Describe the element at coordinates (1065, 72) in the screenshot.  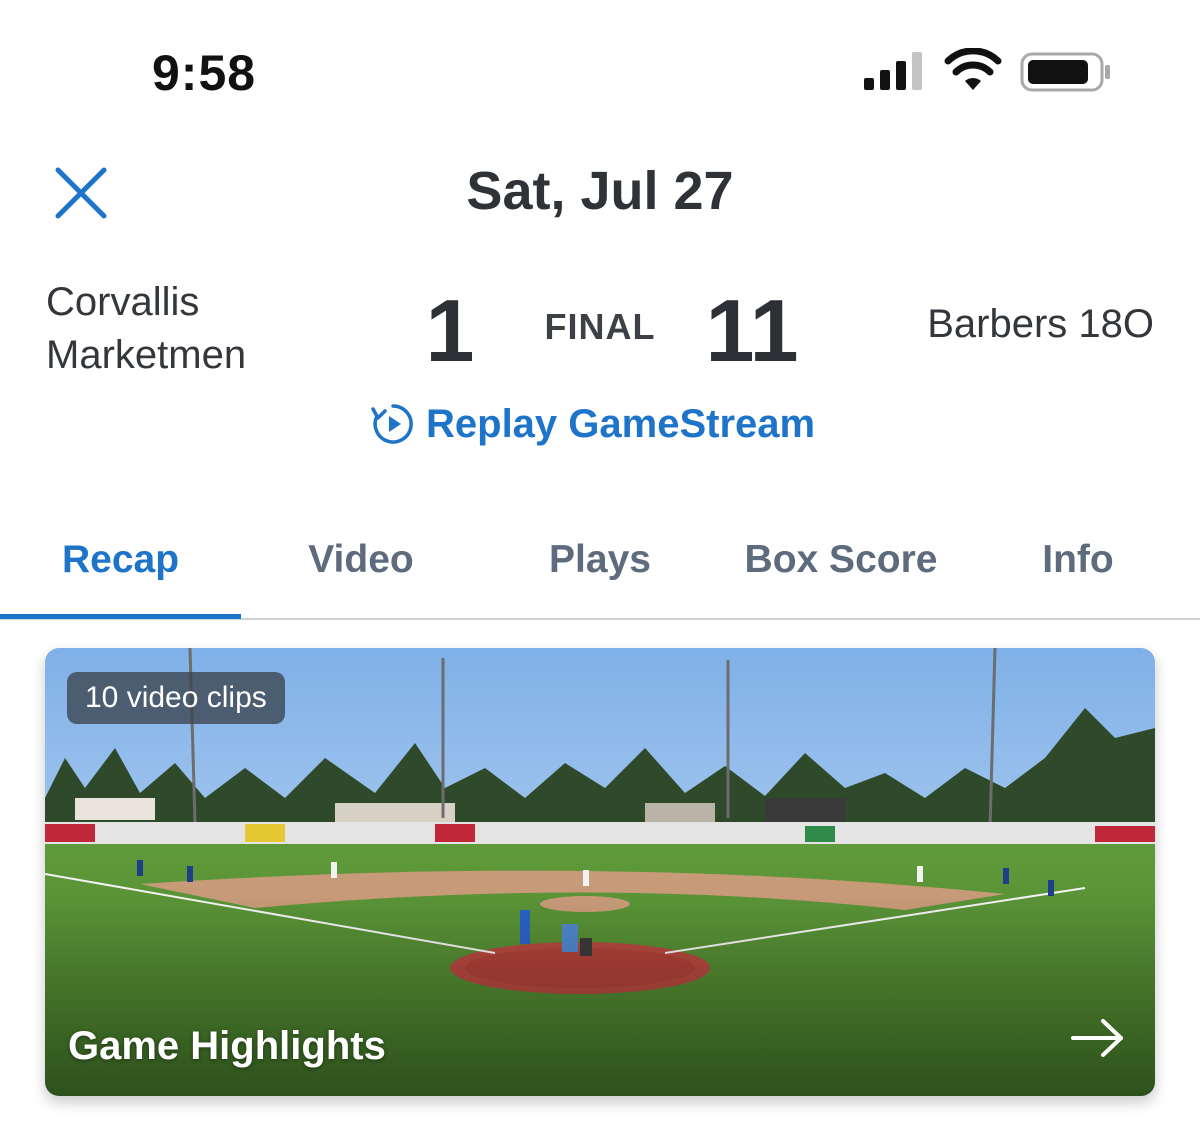
I see `battery-icon` at that location.